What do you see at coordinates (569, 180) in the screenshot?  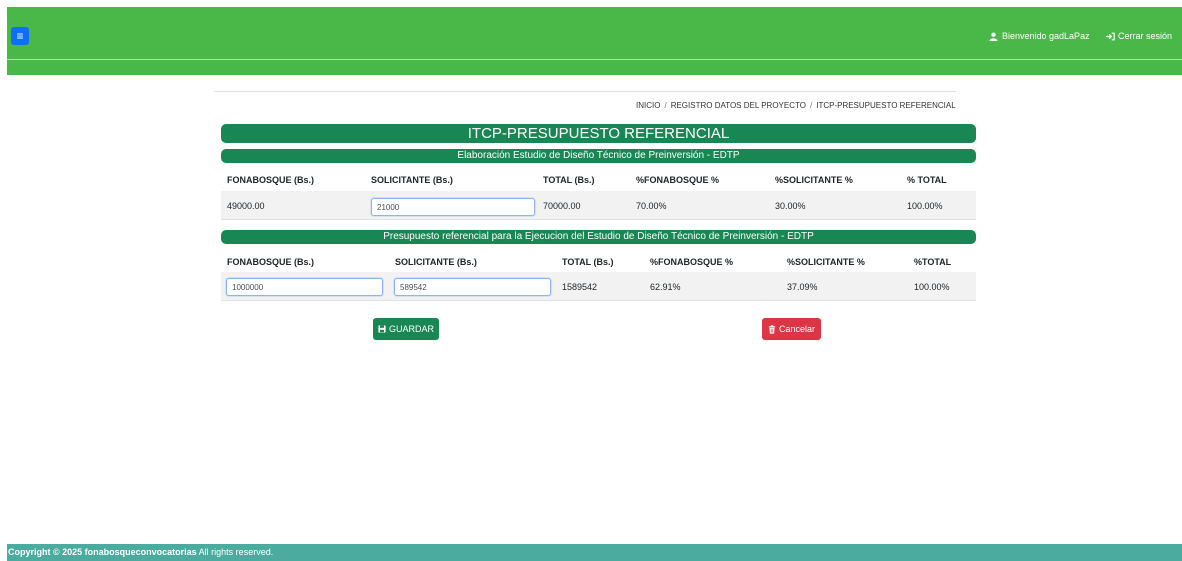 I see `s1-header-total: TOTAL (Bs.)` at bounding box center [569, 180].